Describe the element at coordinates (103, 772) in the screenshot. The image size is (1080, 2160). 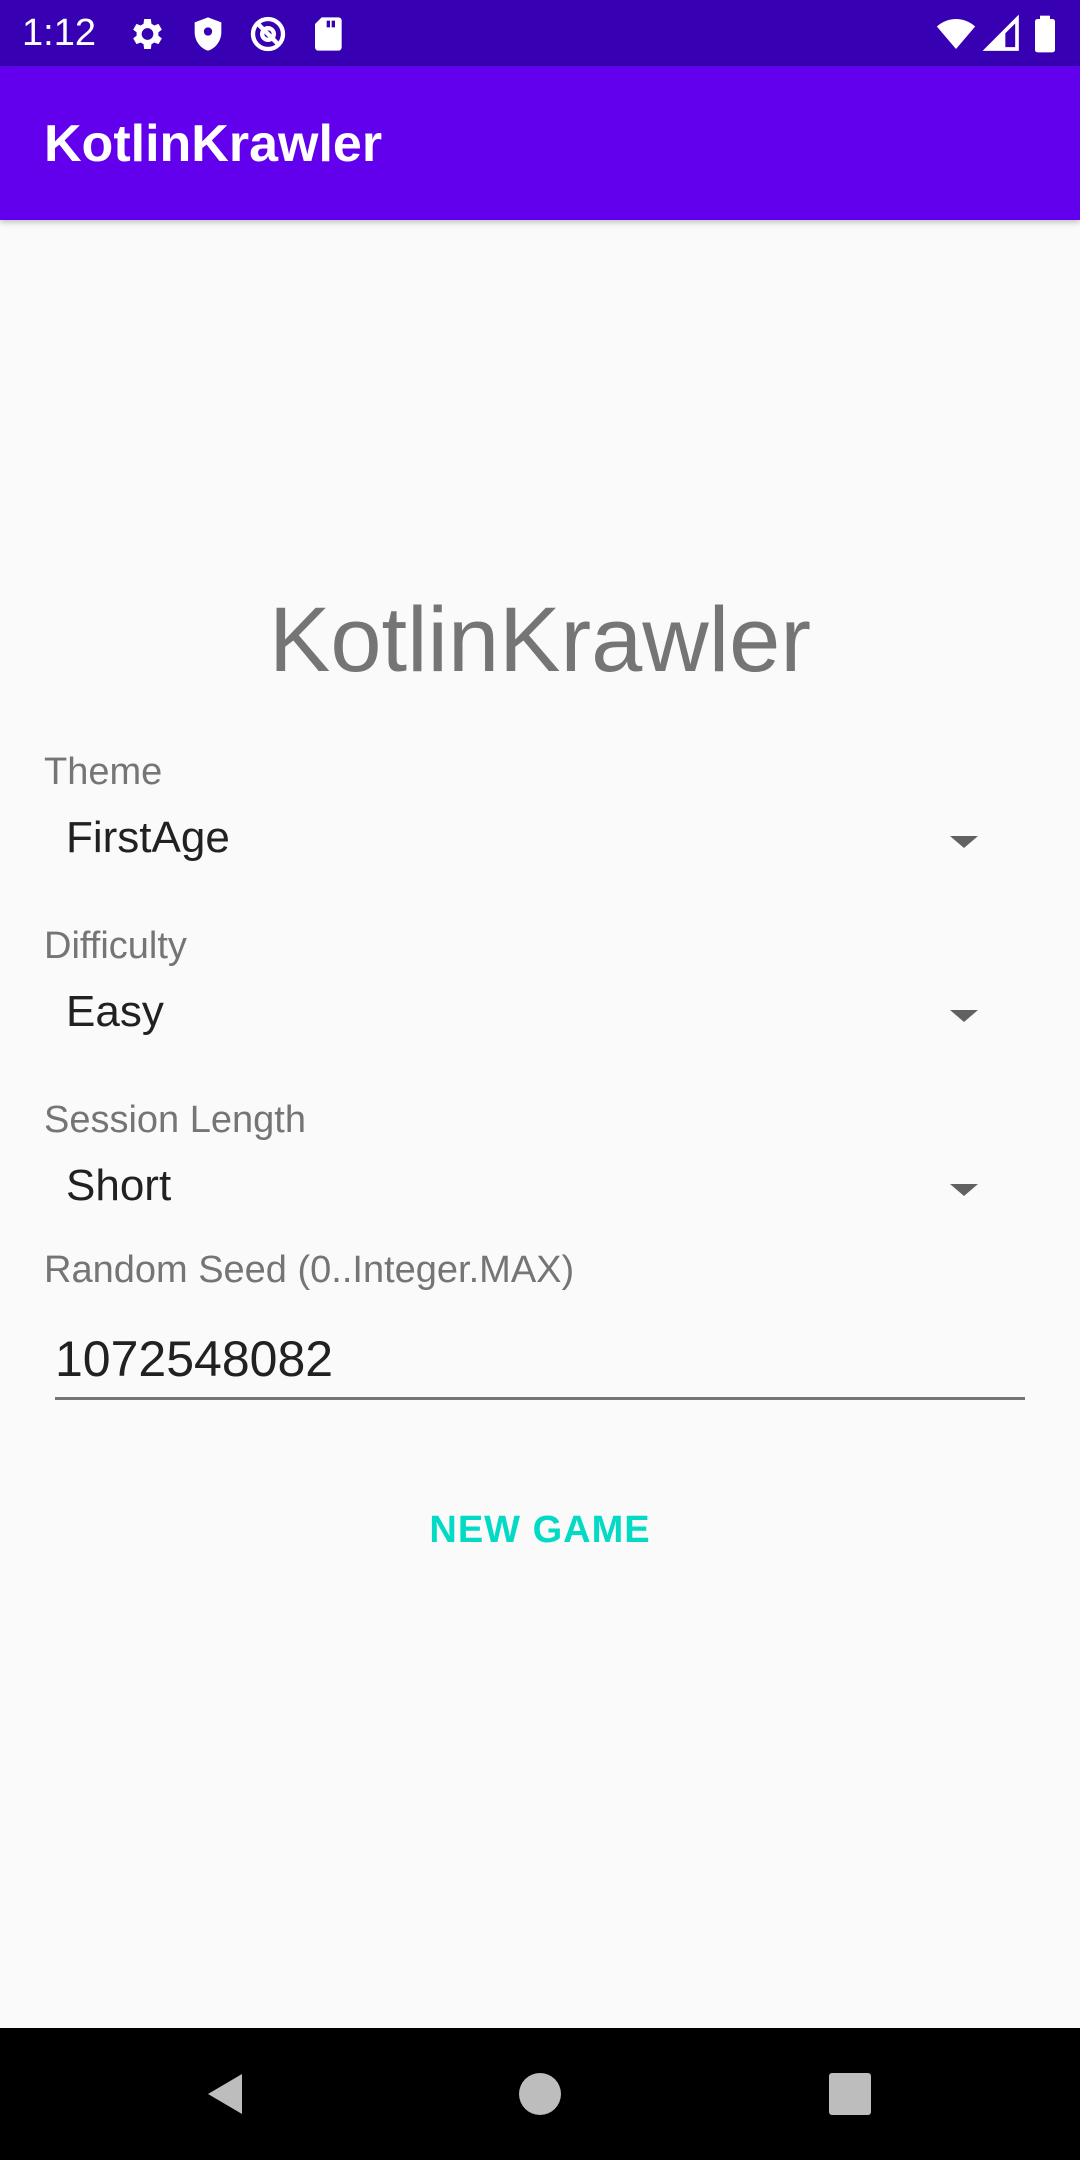
I see `theme-label: Theme` at that location.